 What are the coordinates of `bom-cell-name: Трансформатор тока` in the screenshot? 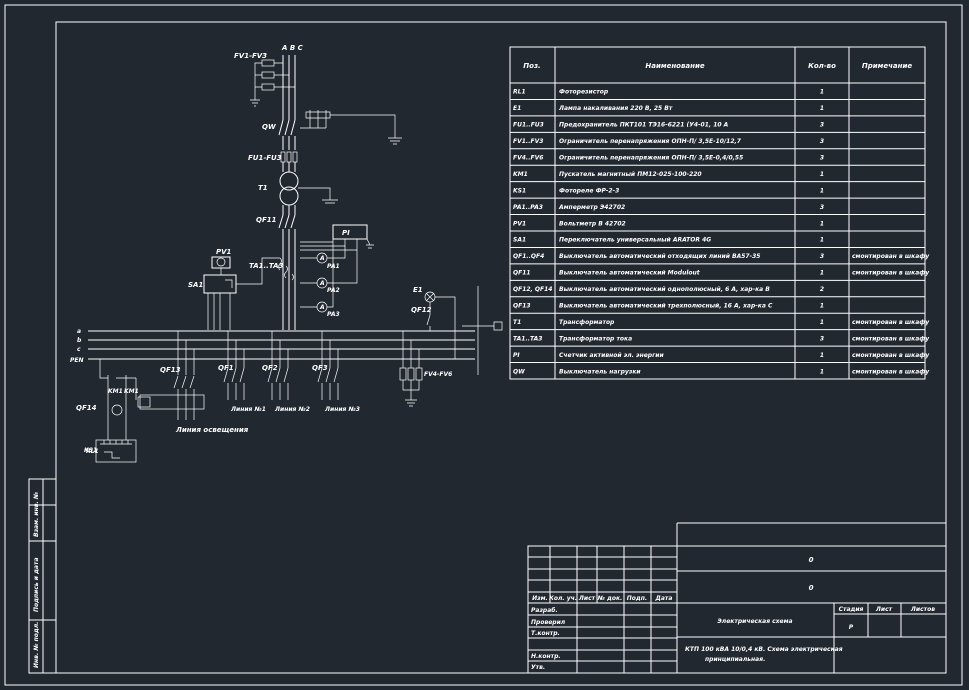 It's located at (595, 338).